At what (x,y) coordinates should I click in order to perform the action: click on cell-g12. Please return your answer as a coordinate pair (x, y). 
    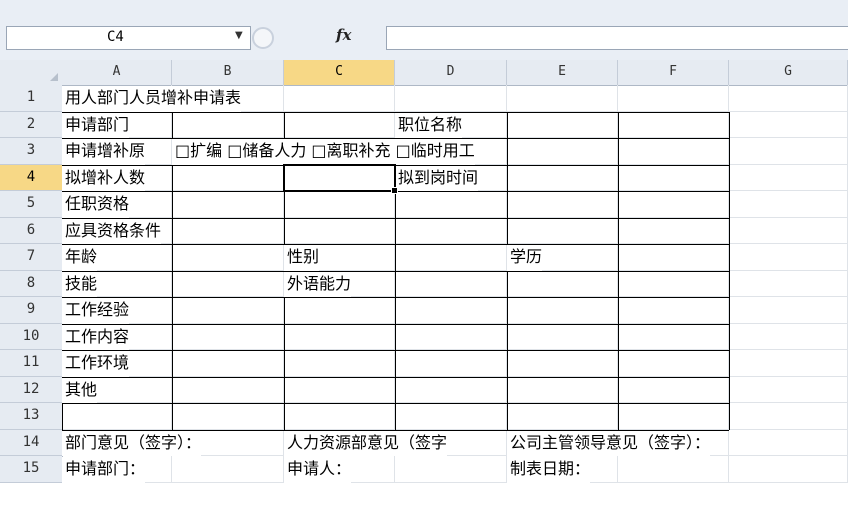
    Looking at the image, I should click on (788, 389).